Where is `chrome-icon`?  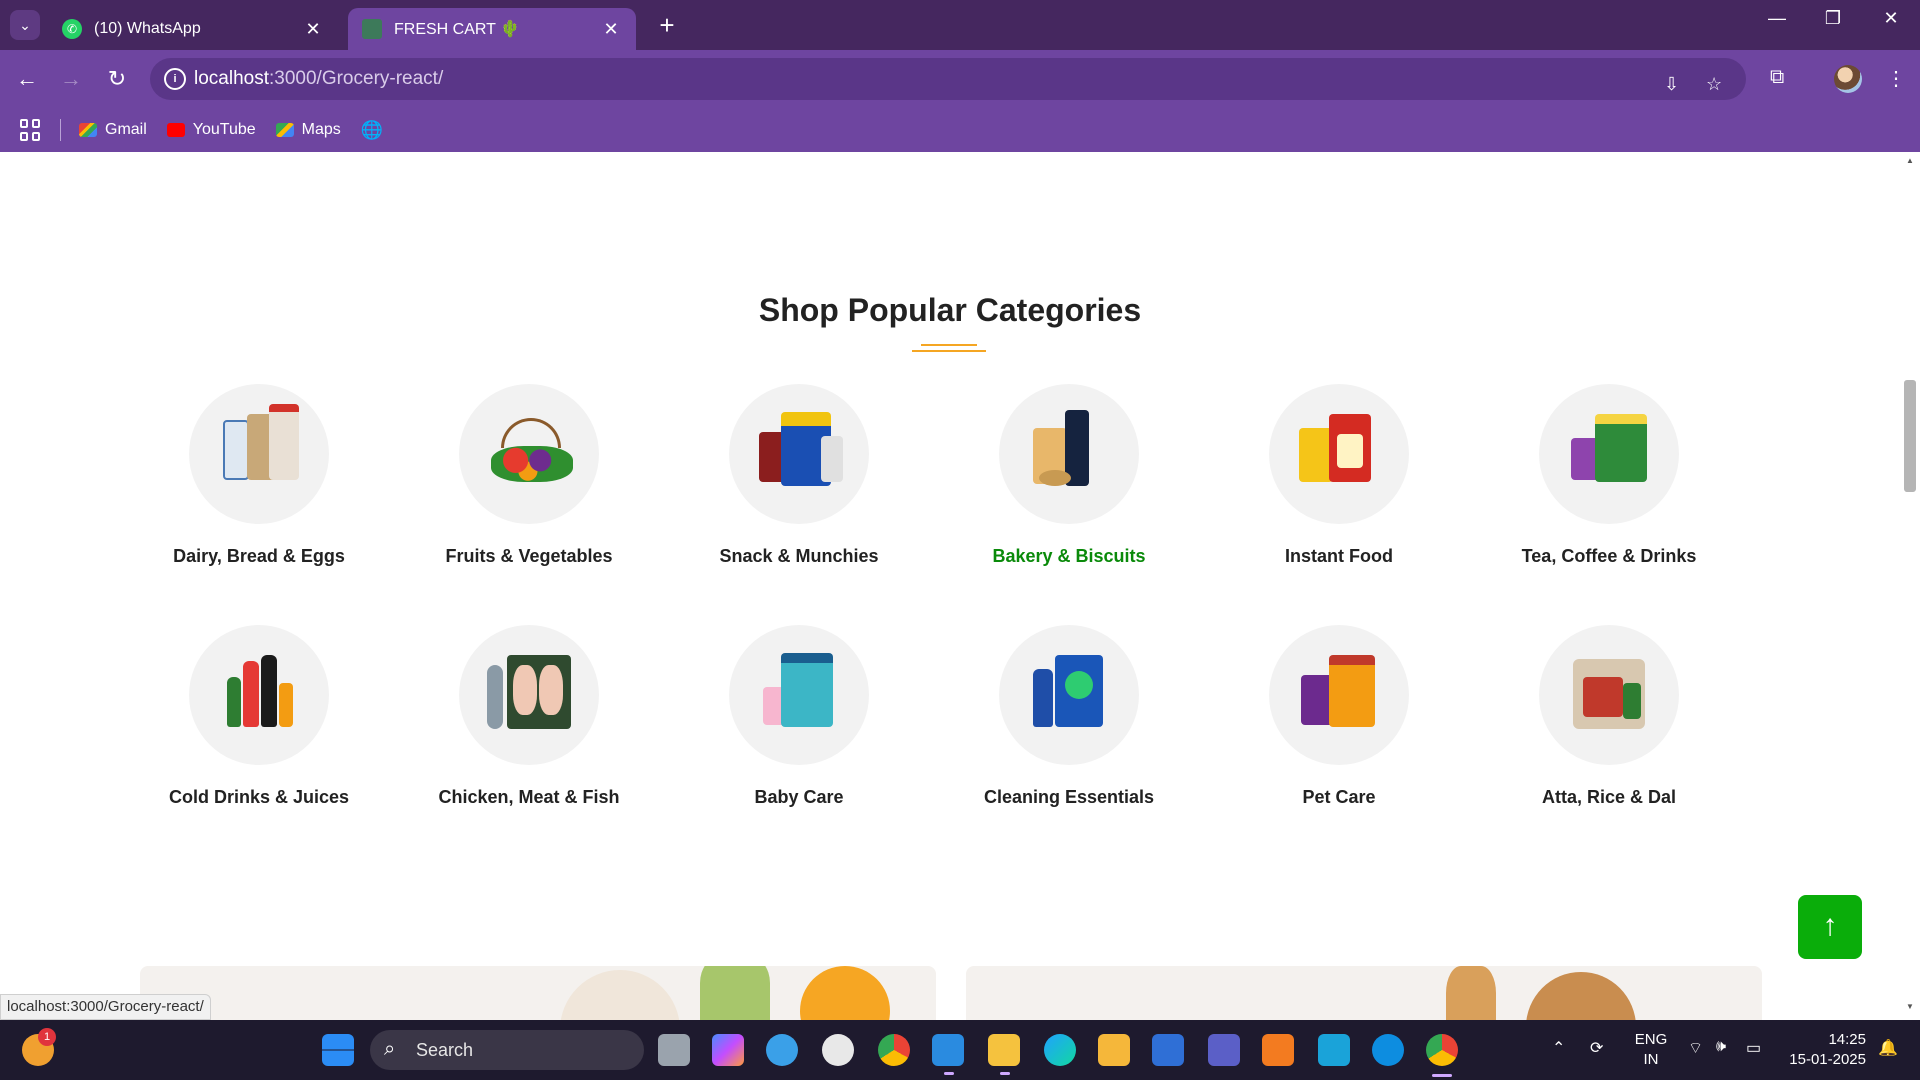 chrome-icon is located at coordinates (894, 1050).